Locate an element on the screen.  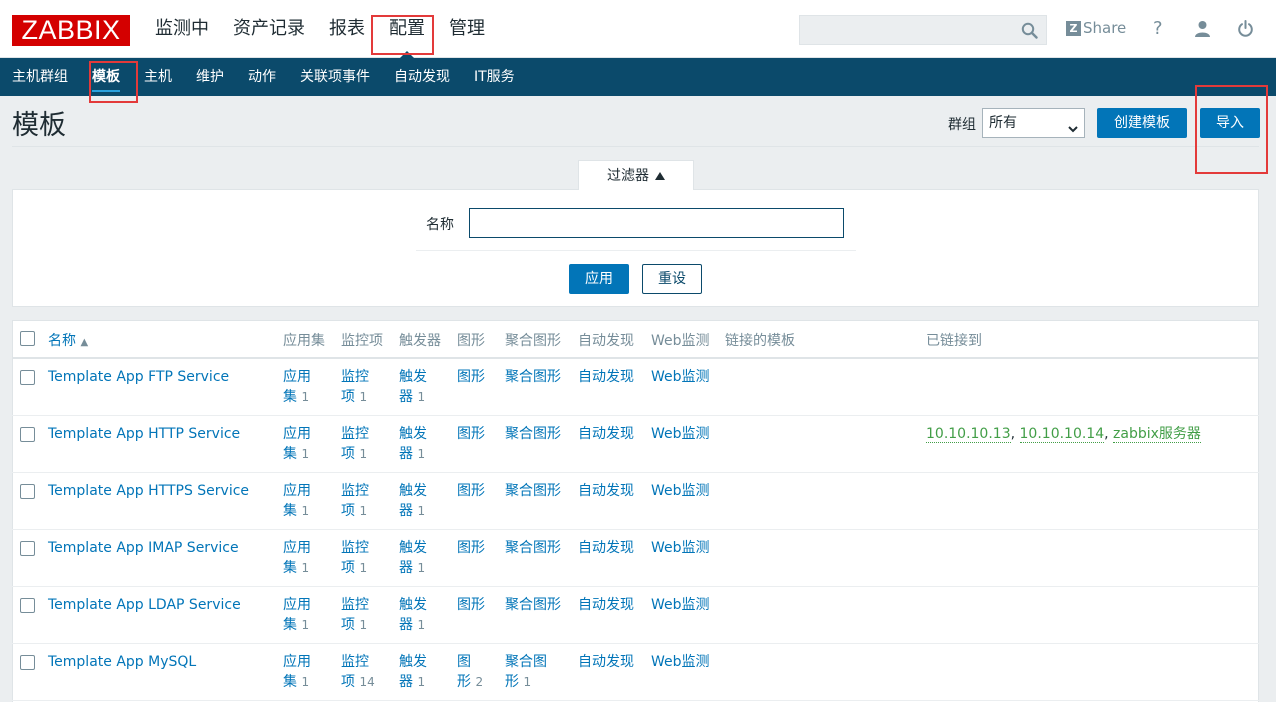
filter-reset-button: 重设 is located at coordinates (672, 279).